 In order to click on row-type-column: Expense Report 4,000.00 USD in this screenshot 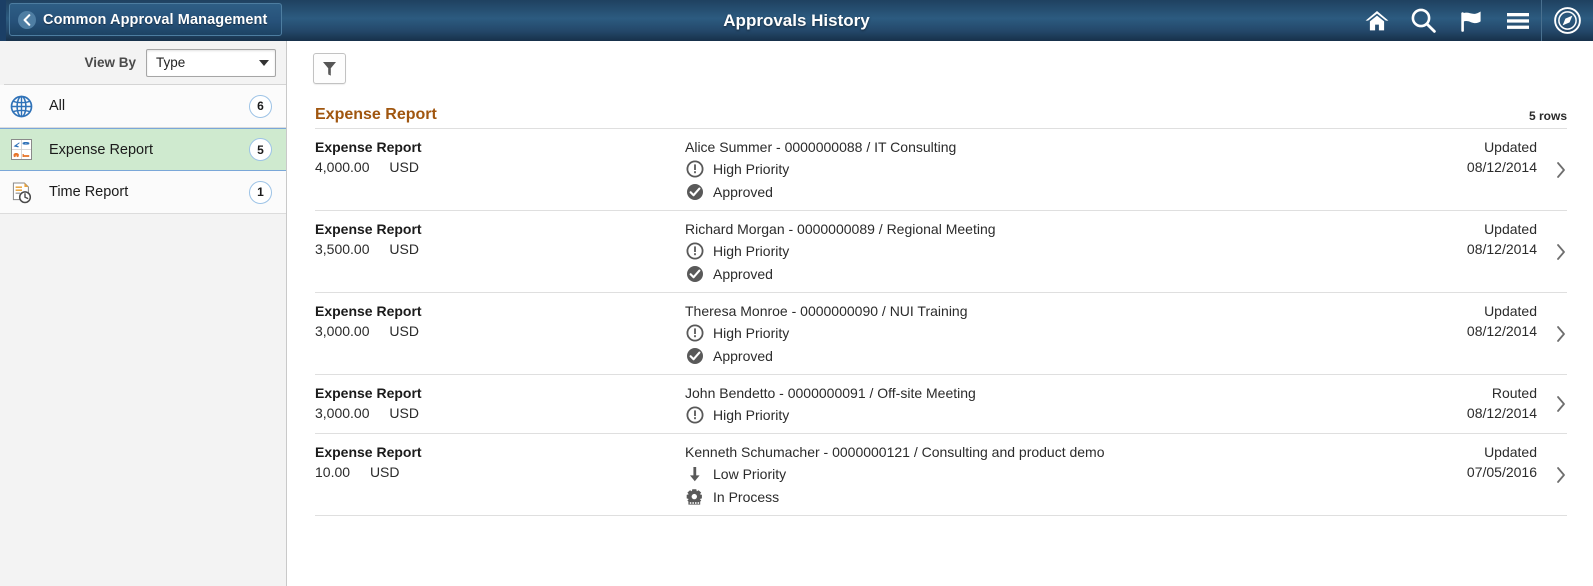, I will do `click(500, 156)`.